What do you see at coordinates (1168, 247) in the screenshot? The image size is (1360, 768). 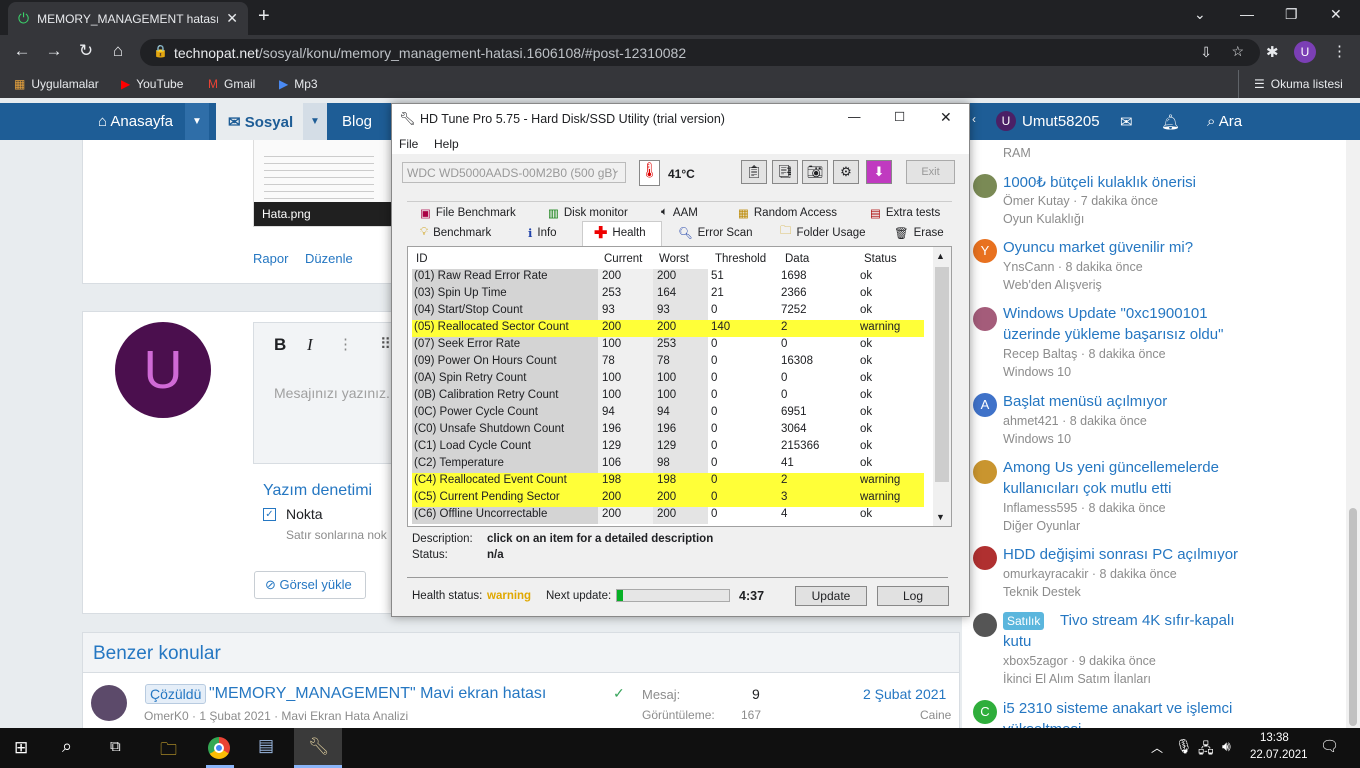 I see `sidebar-thread-title: Oyuncu market güvenilir mi?` at bounding box center [1168, 247].